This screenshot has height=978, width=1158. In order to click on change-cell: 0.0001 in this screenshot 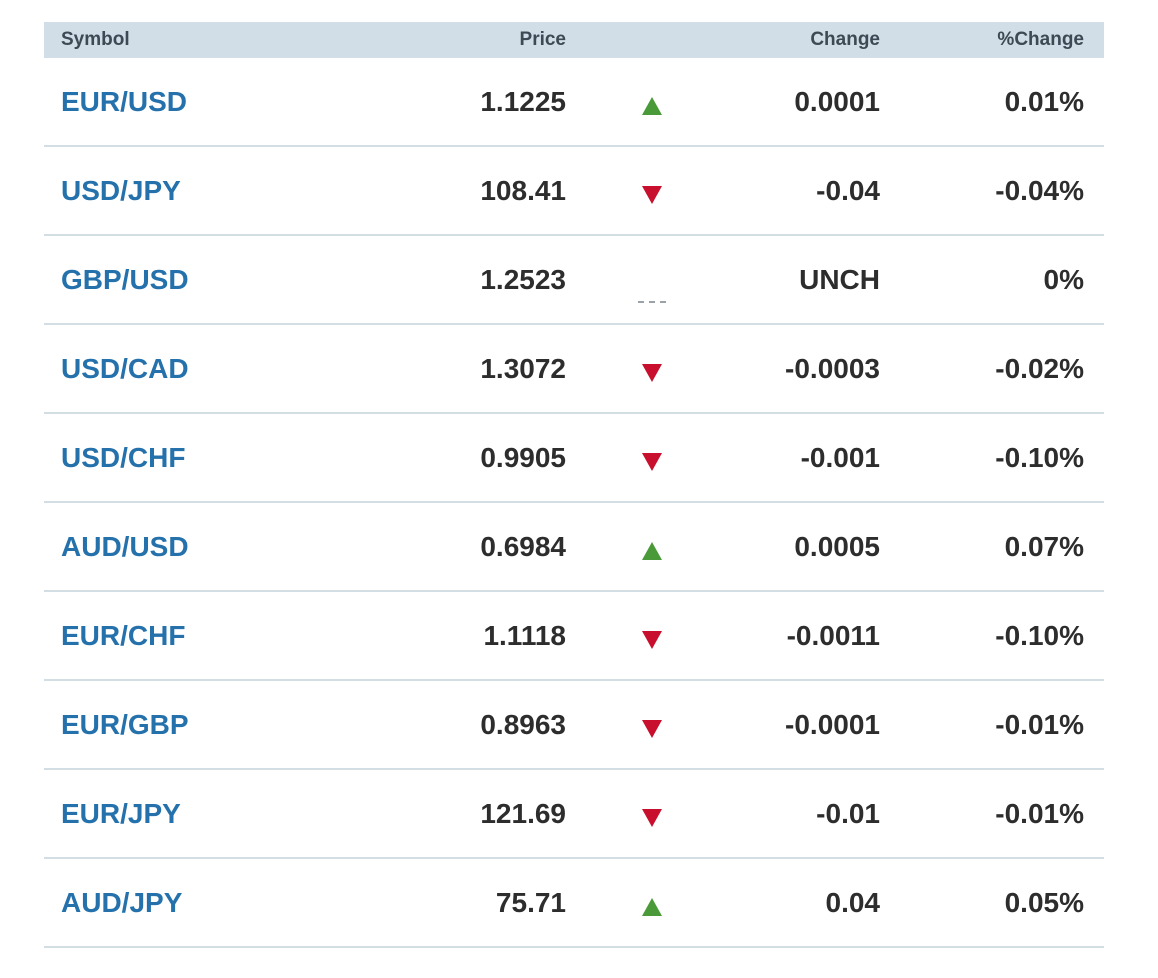, I will do `click(837, 101)`.